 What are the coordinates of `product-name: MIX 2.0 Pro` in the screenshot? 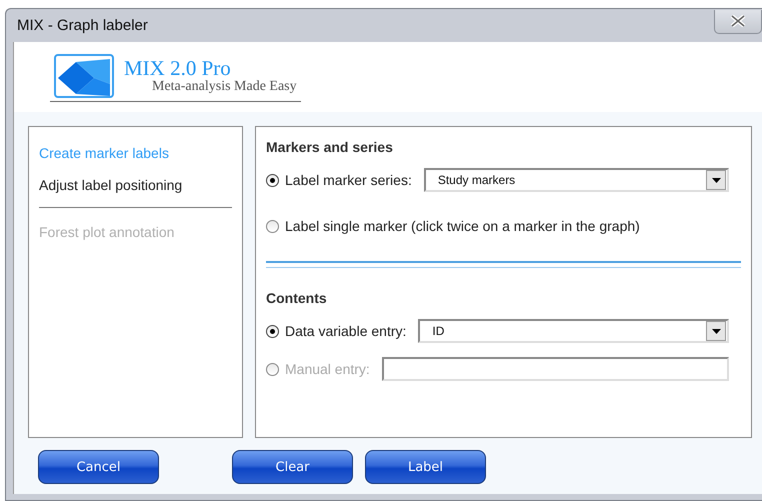 It's located at (178, 68).